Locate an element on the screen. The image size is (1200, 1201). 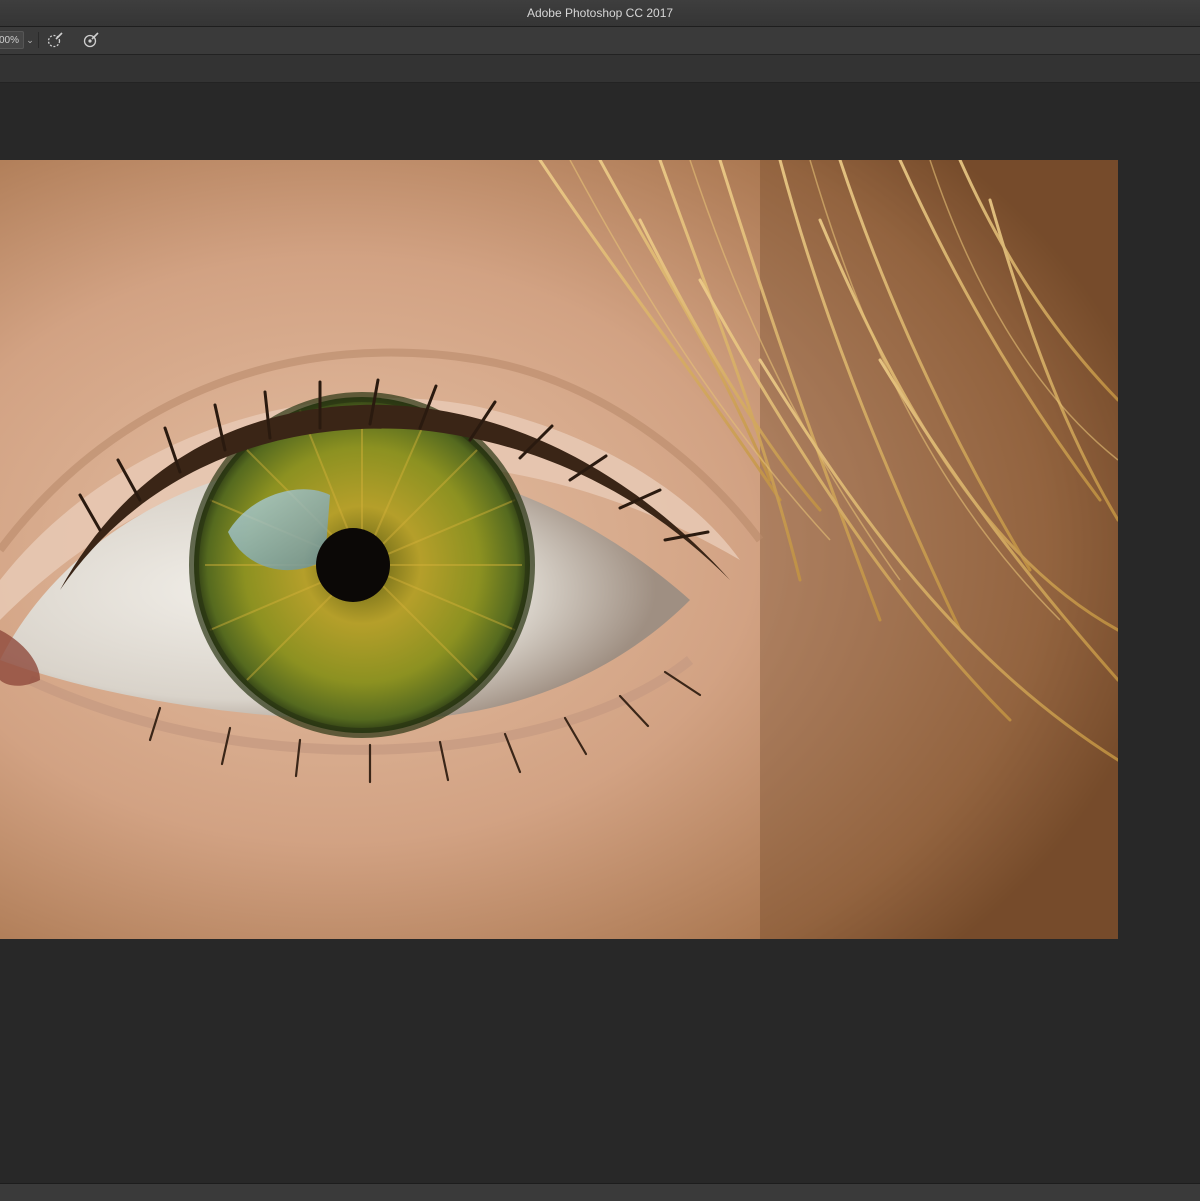
window-title: Adobe Photoshop CC 2017 is located at coordinates (600, 13).